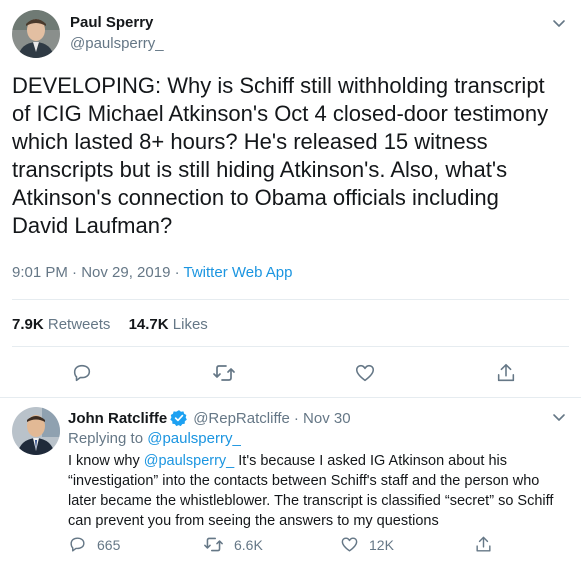 Image resolution: width=581 pixels, height=564 pixels. I want to click on reply-share-button, so click(483, 544).